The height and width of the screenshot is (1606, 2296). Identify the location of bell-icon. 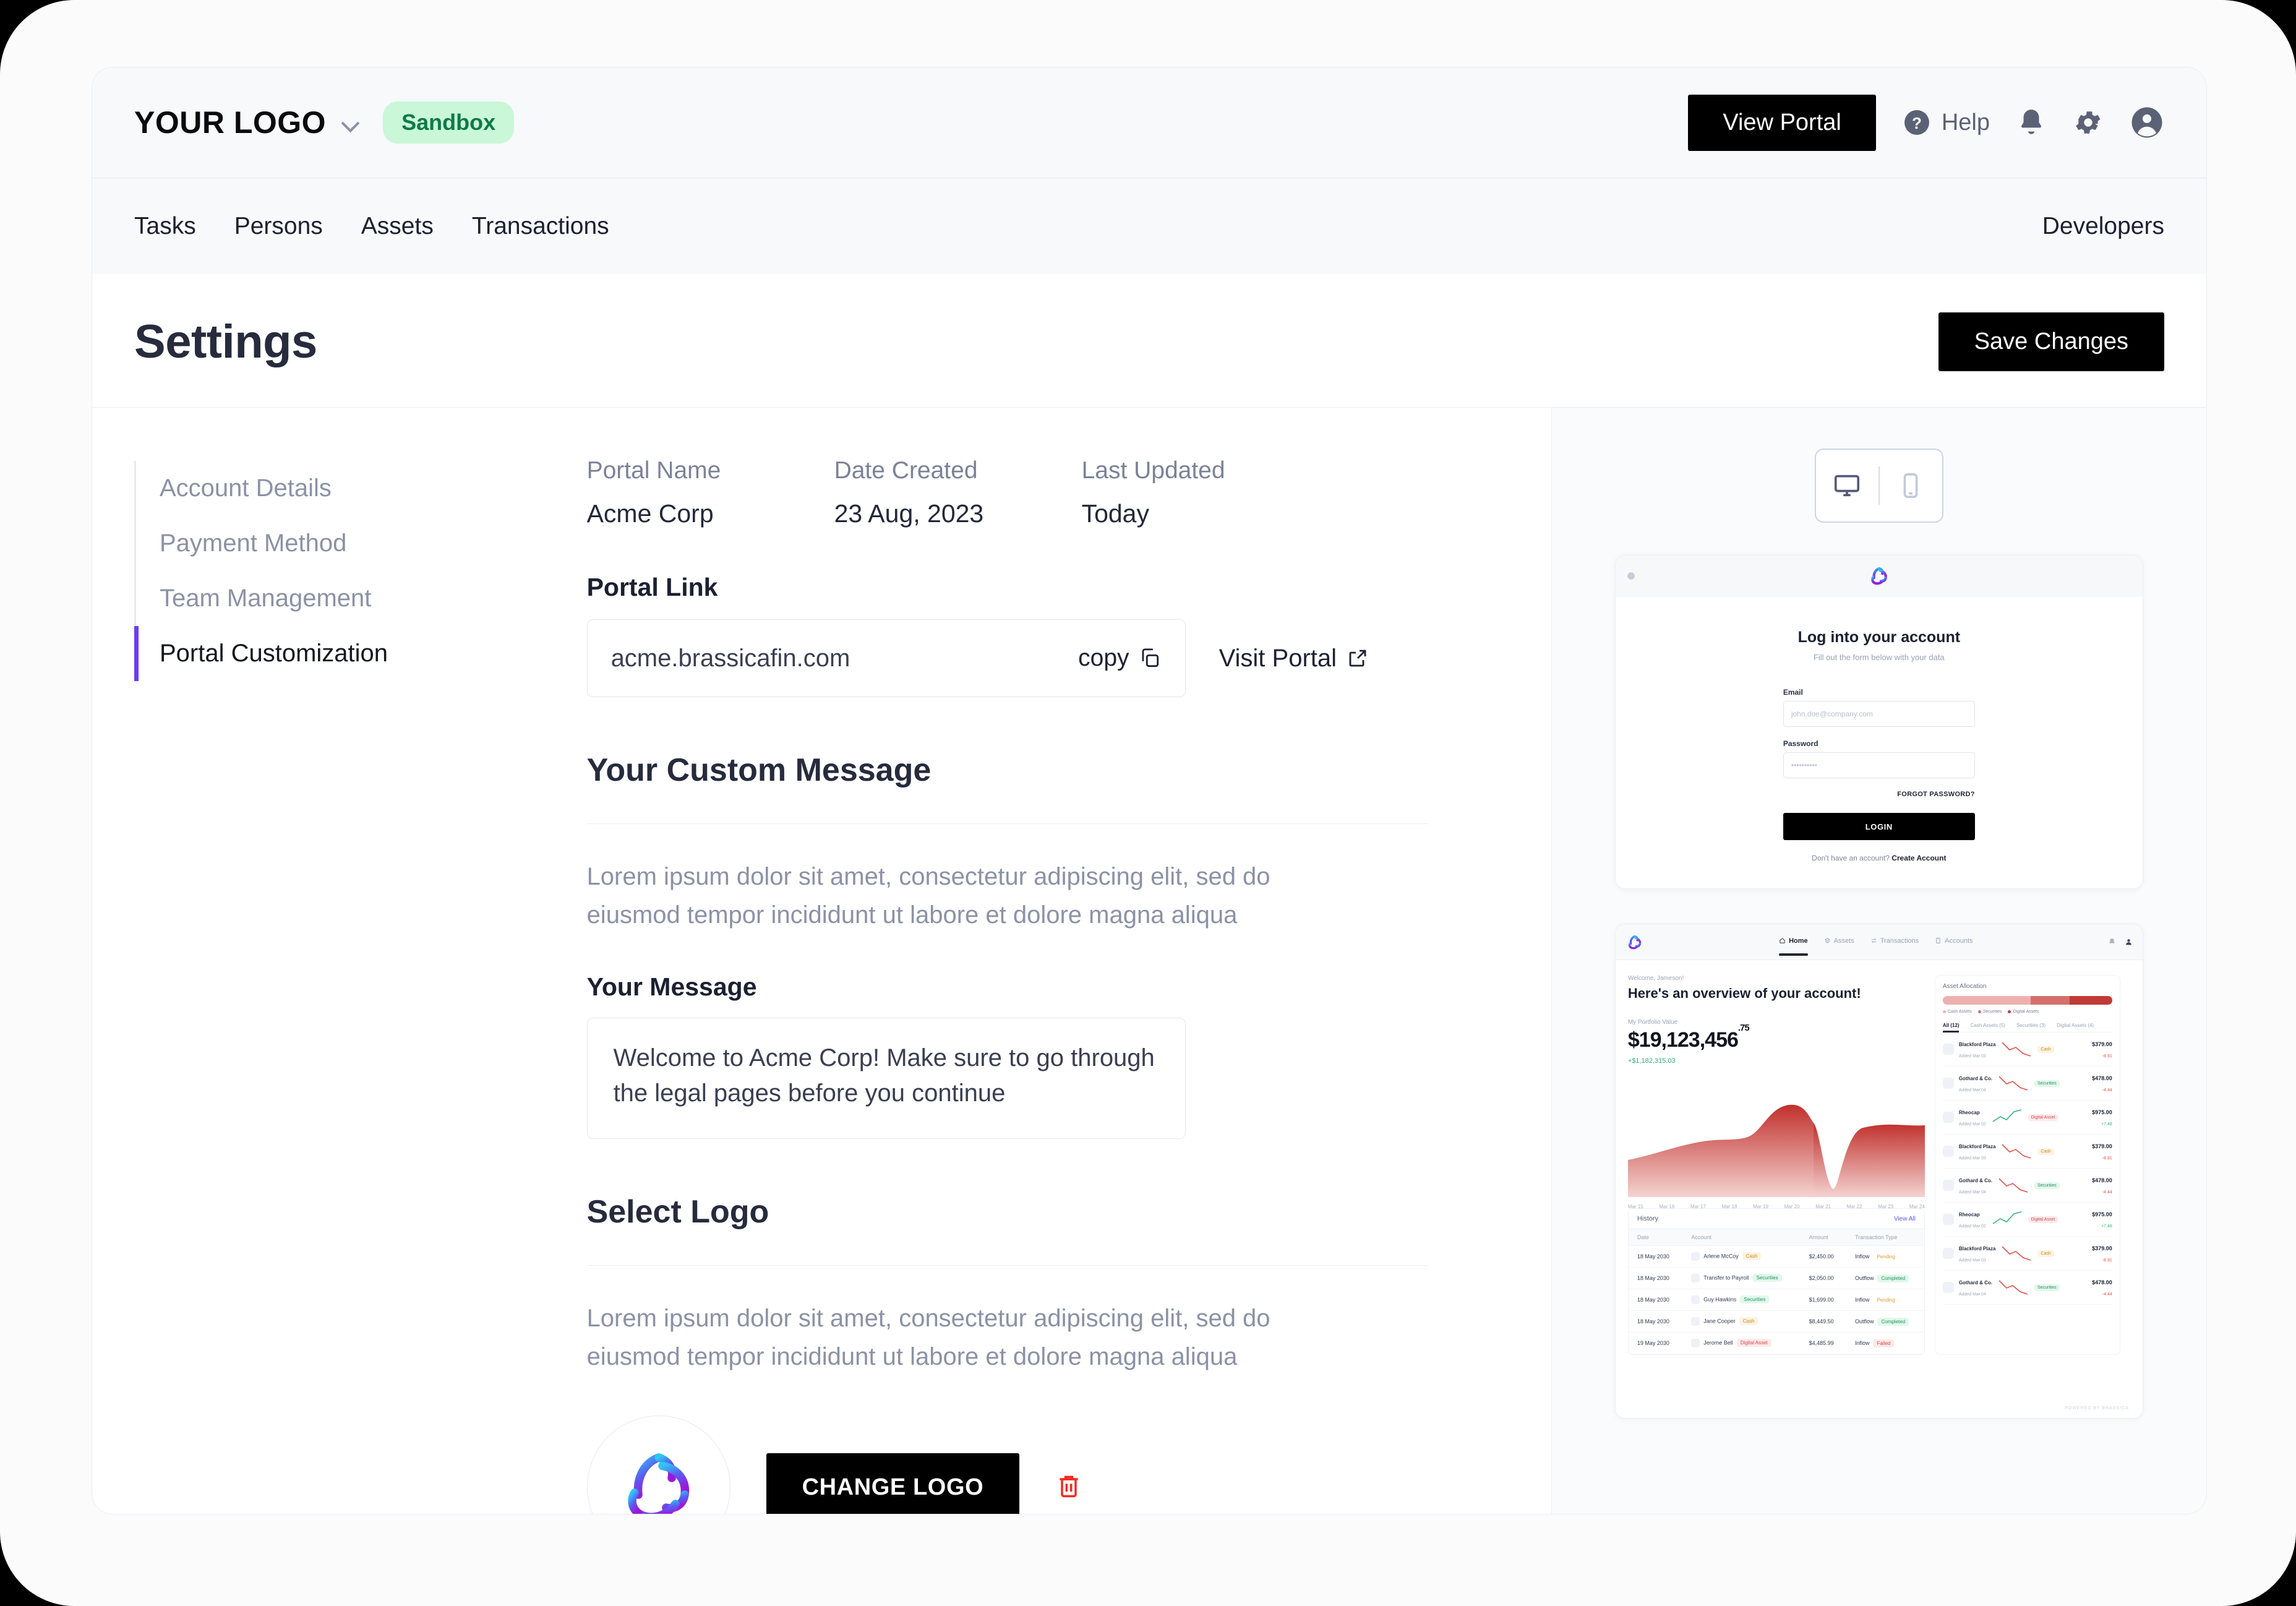
(2112, 942).